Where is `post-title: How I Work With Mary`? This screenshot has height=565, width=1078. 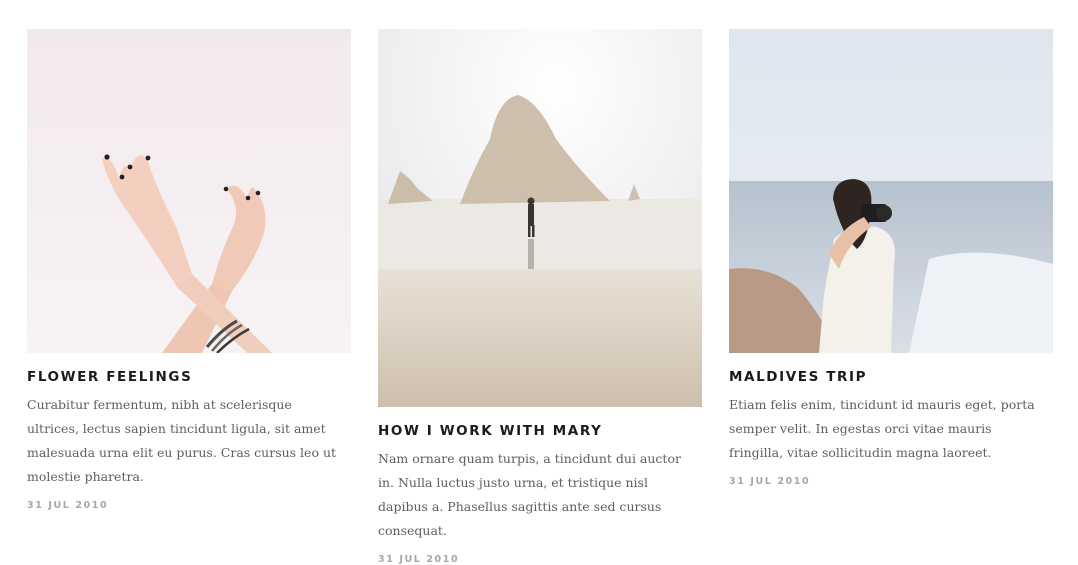 post-title: How I Work With Mary is located at coordinates (540, 431).